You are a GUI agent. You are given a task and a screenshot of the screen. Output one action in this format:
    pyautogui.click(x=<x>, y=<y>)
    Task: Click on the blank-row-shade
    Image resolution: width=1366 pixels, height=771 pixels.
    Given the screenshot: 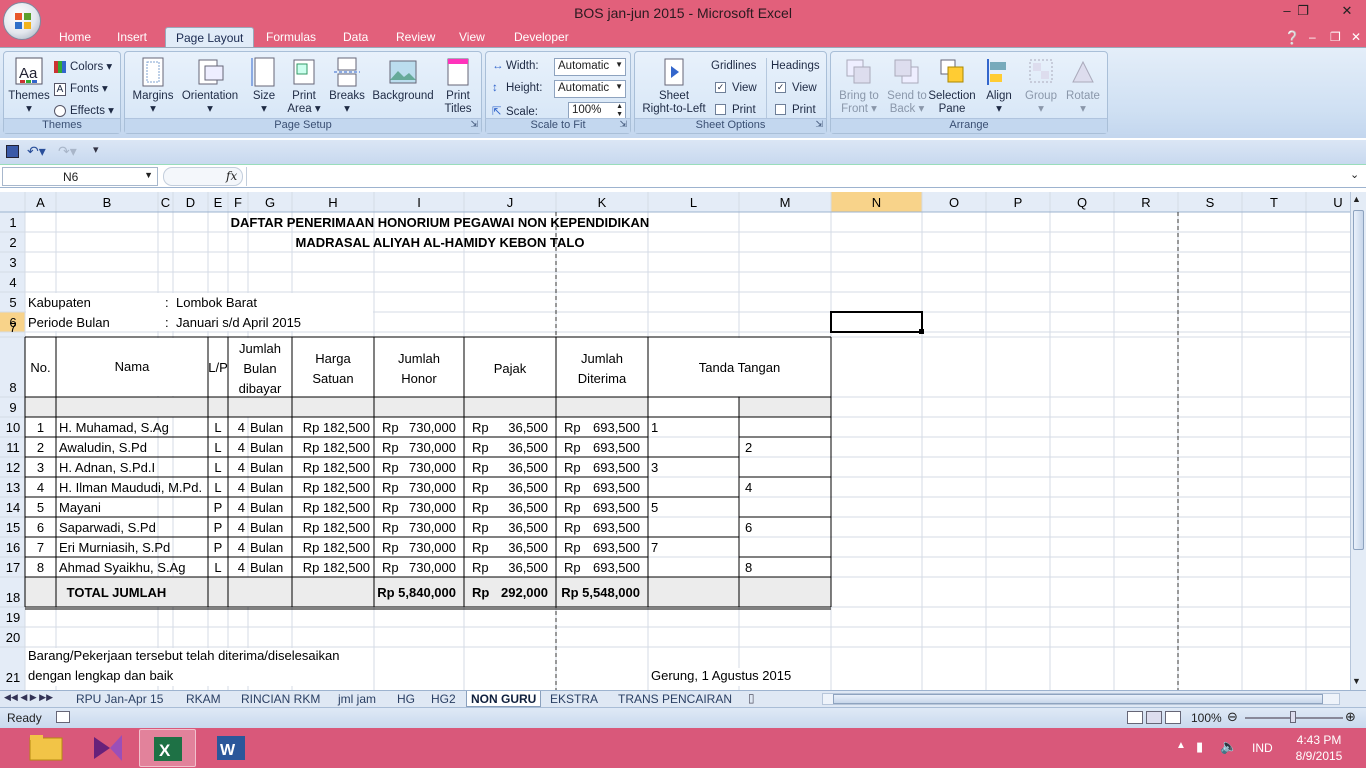 What is the action you would take?
    pyautogui.click(x=785, y=407)
    